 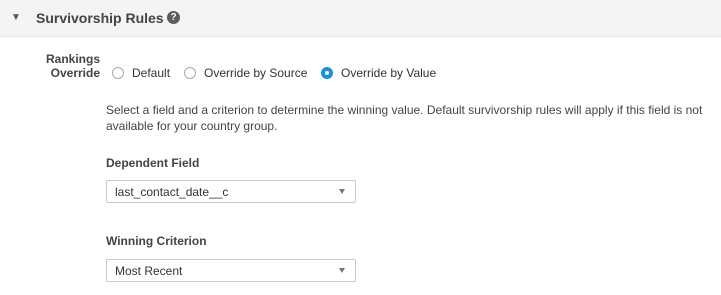 What do you see at coordinates (190, 73) in the screenshot?
I see `radio-override-by-source-circle` at bounding box center [190, 73].